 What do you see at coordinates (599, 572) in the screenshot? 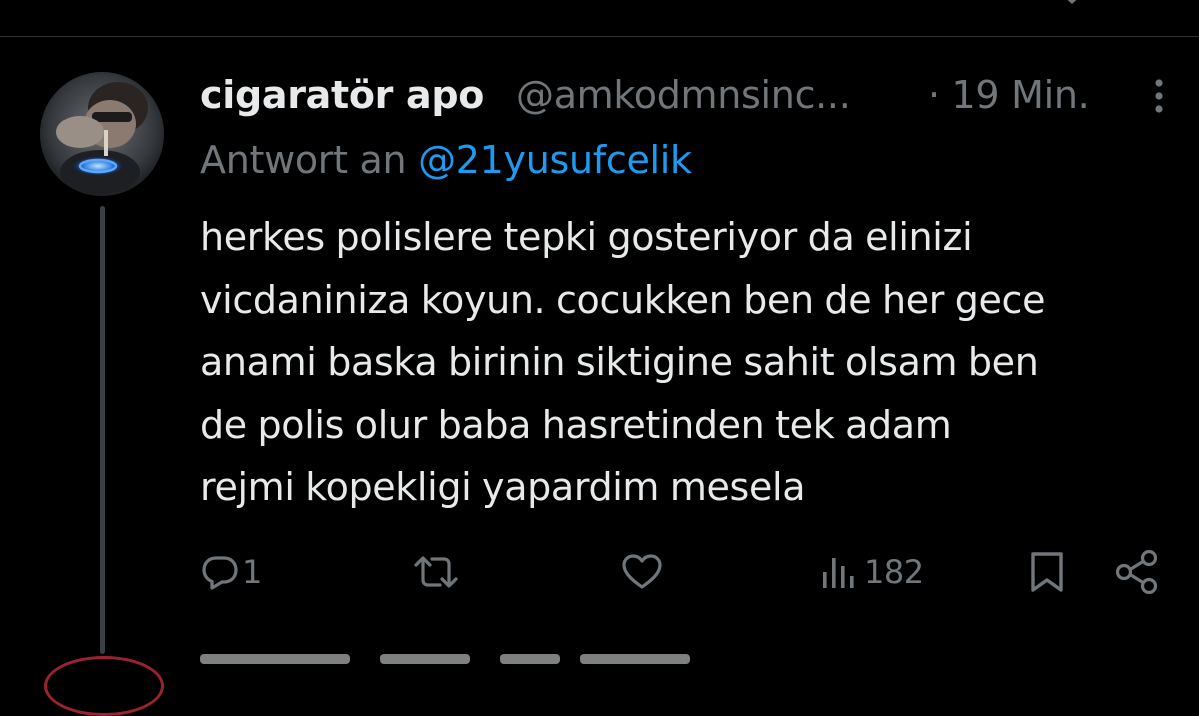
I see `tweet-actions: 1 182` at bounding box center [599, 572].